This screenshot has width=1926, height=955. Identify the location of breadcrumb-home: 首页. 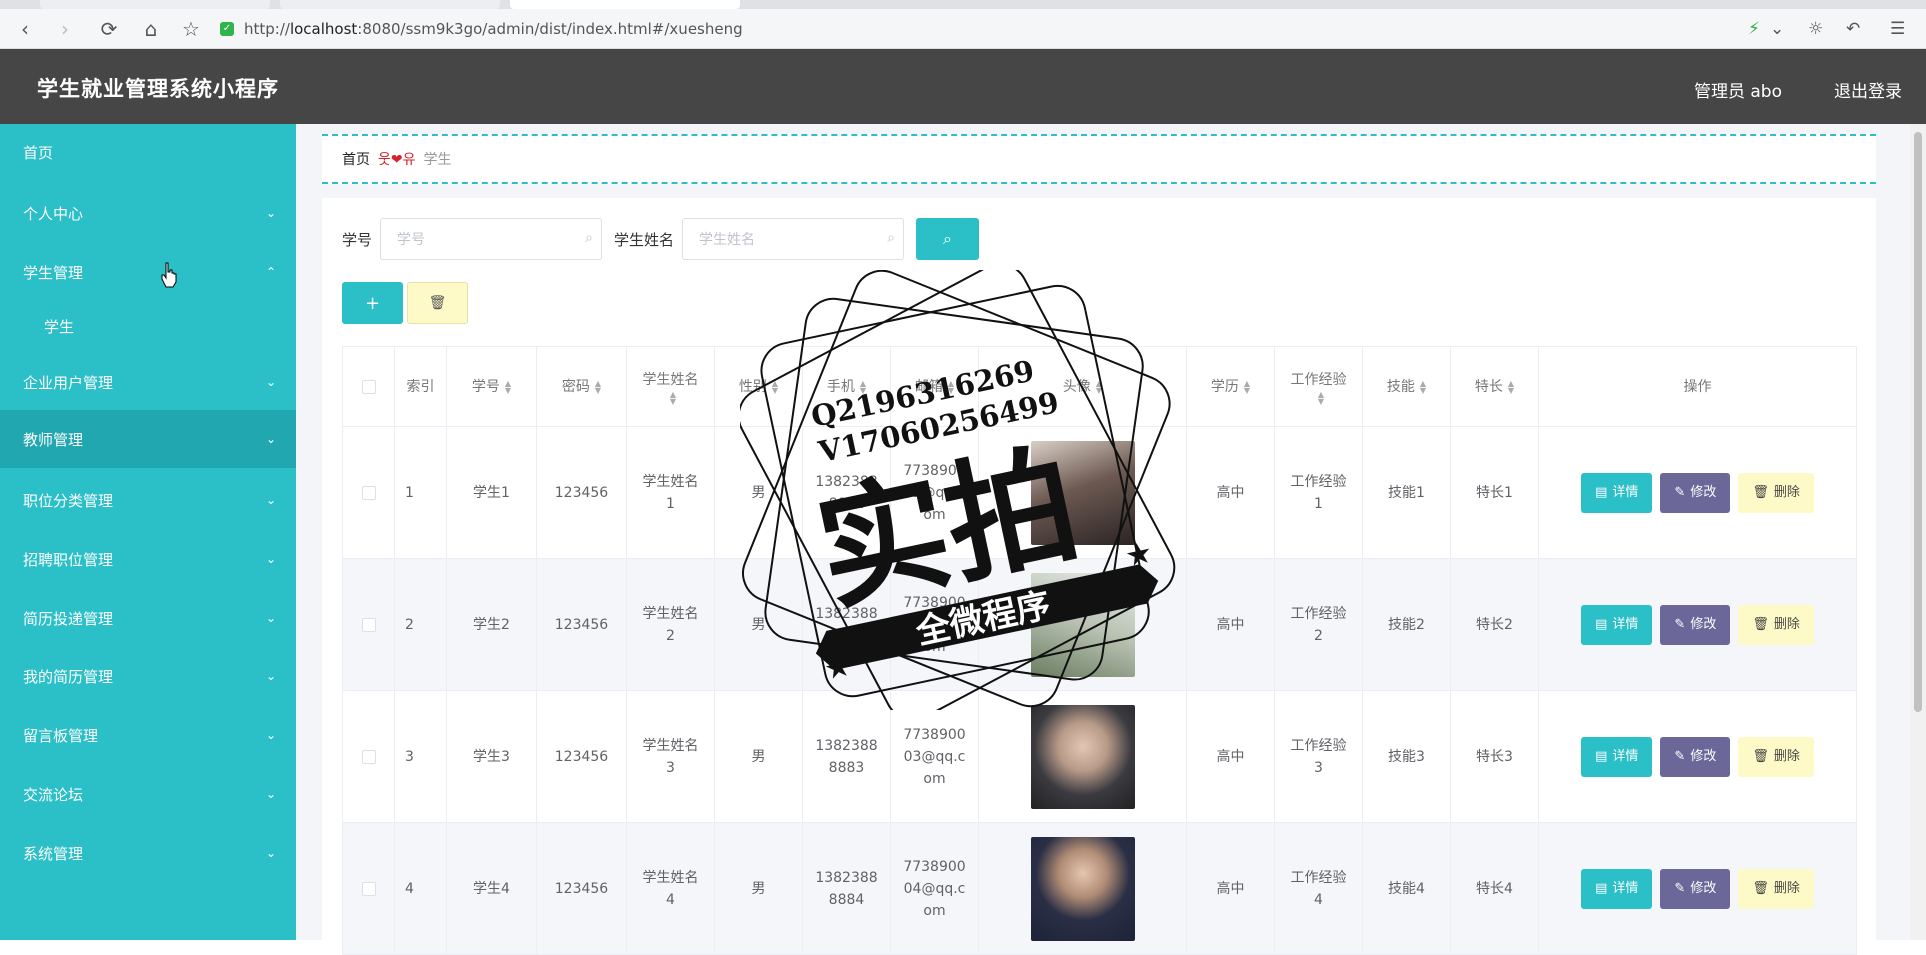
(356, 159).